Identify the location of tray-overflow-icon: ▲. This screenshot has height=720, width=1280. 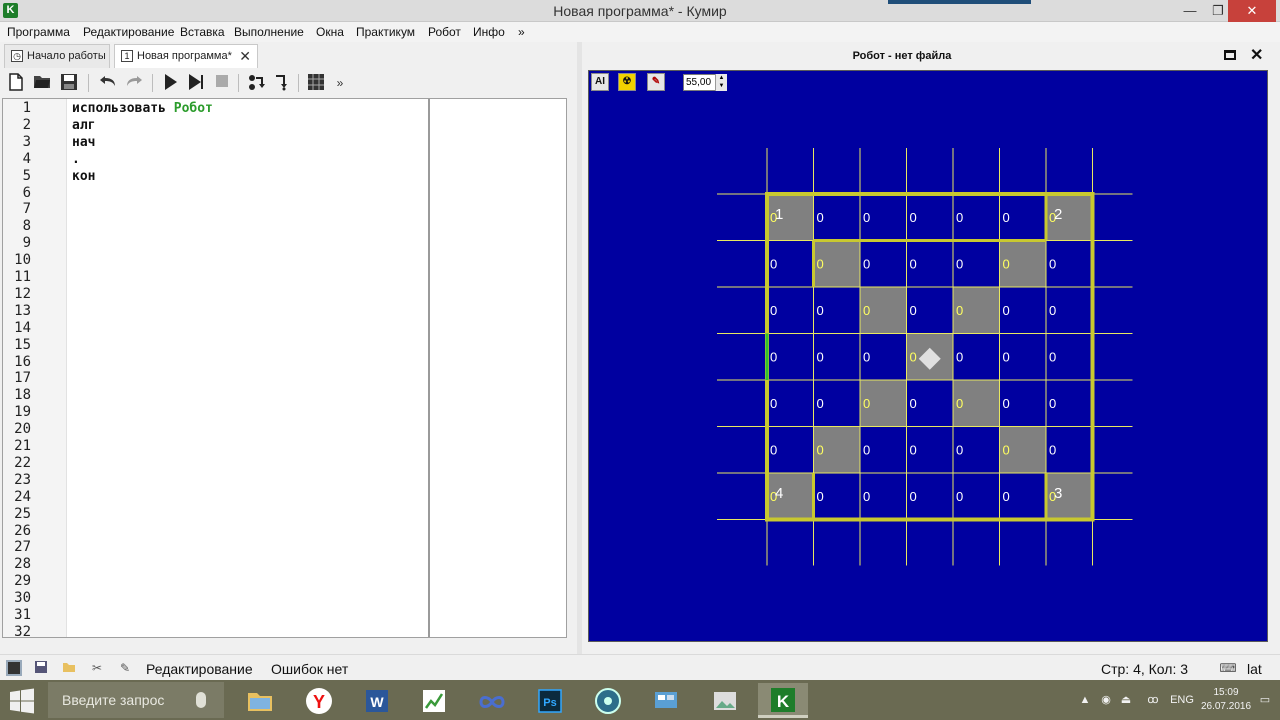
(1085, 700).